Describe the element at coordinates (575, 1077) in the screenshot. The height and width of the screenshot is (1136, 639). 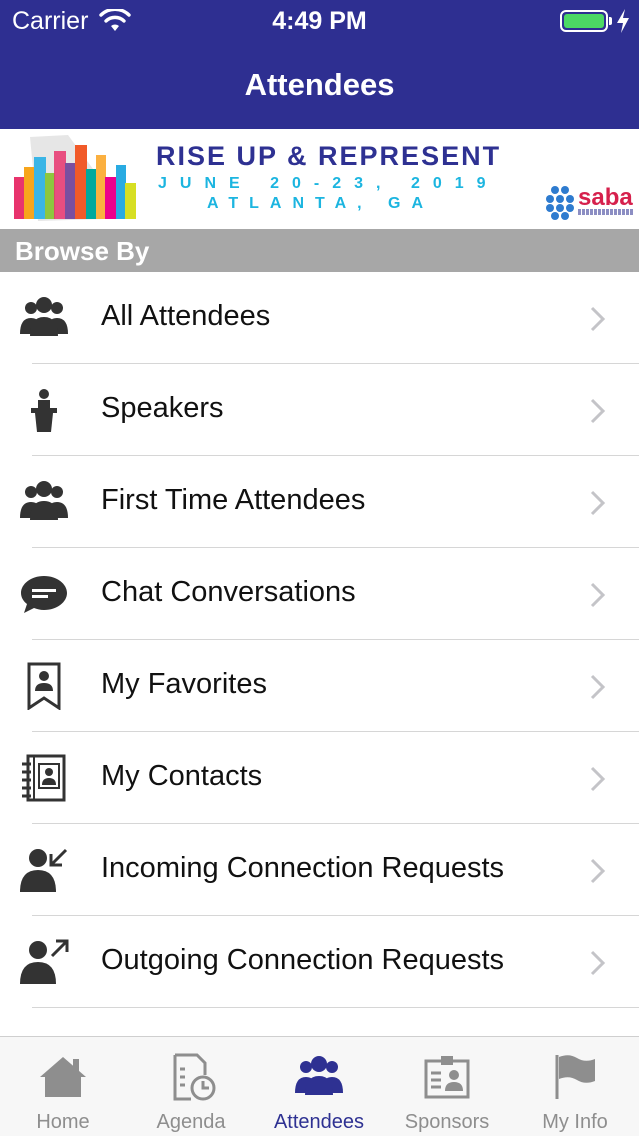
I see `flag-icon` at that location.